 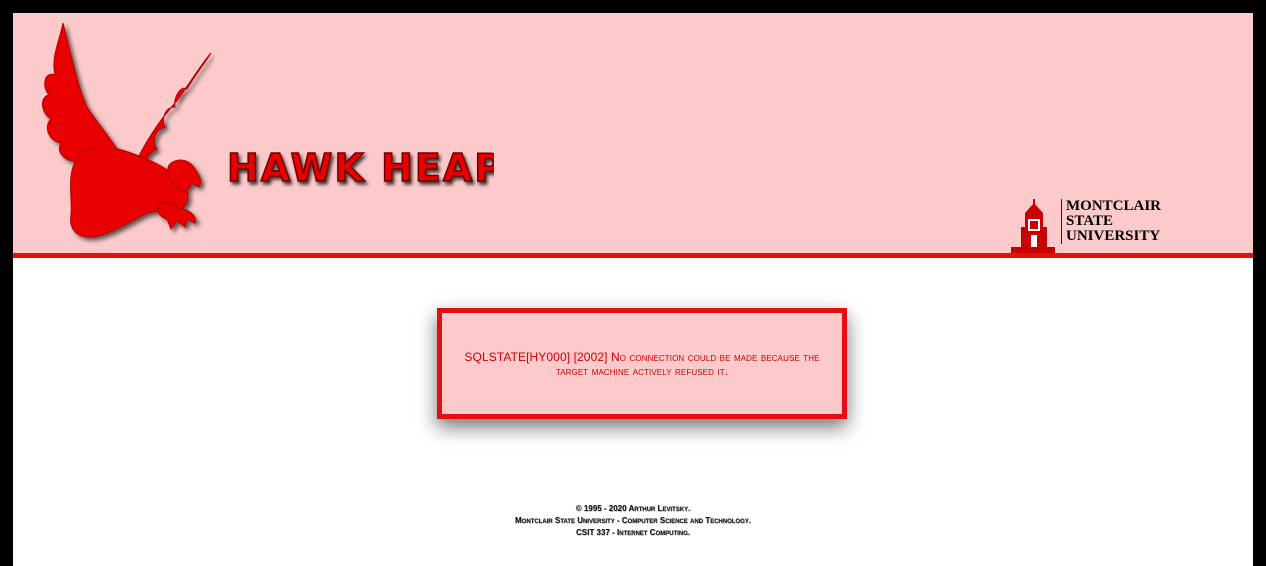 What do you see at coordinates (633, 508) in the screenshot?
I see `footer-copyright: © 1995 - 2020 Arthur Levitsky.` at bounding box center [633, 508].